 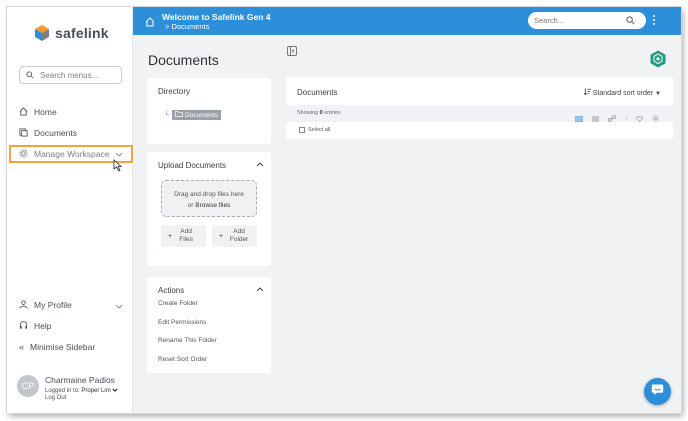 I want to click on sidebar-item-label: Minimise Sidebar, so click(x=63, y=347).